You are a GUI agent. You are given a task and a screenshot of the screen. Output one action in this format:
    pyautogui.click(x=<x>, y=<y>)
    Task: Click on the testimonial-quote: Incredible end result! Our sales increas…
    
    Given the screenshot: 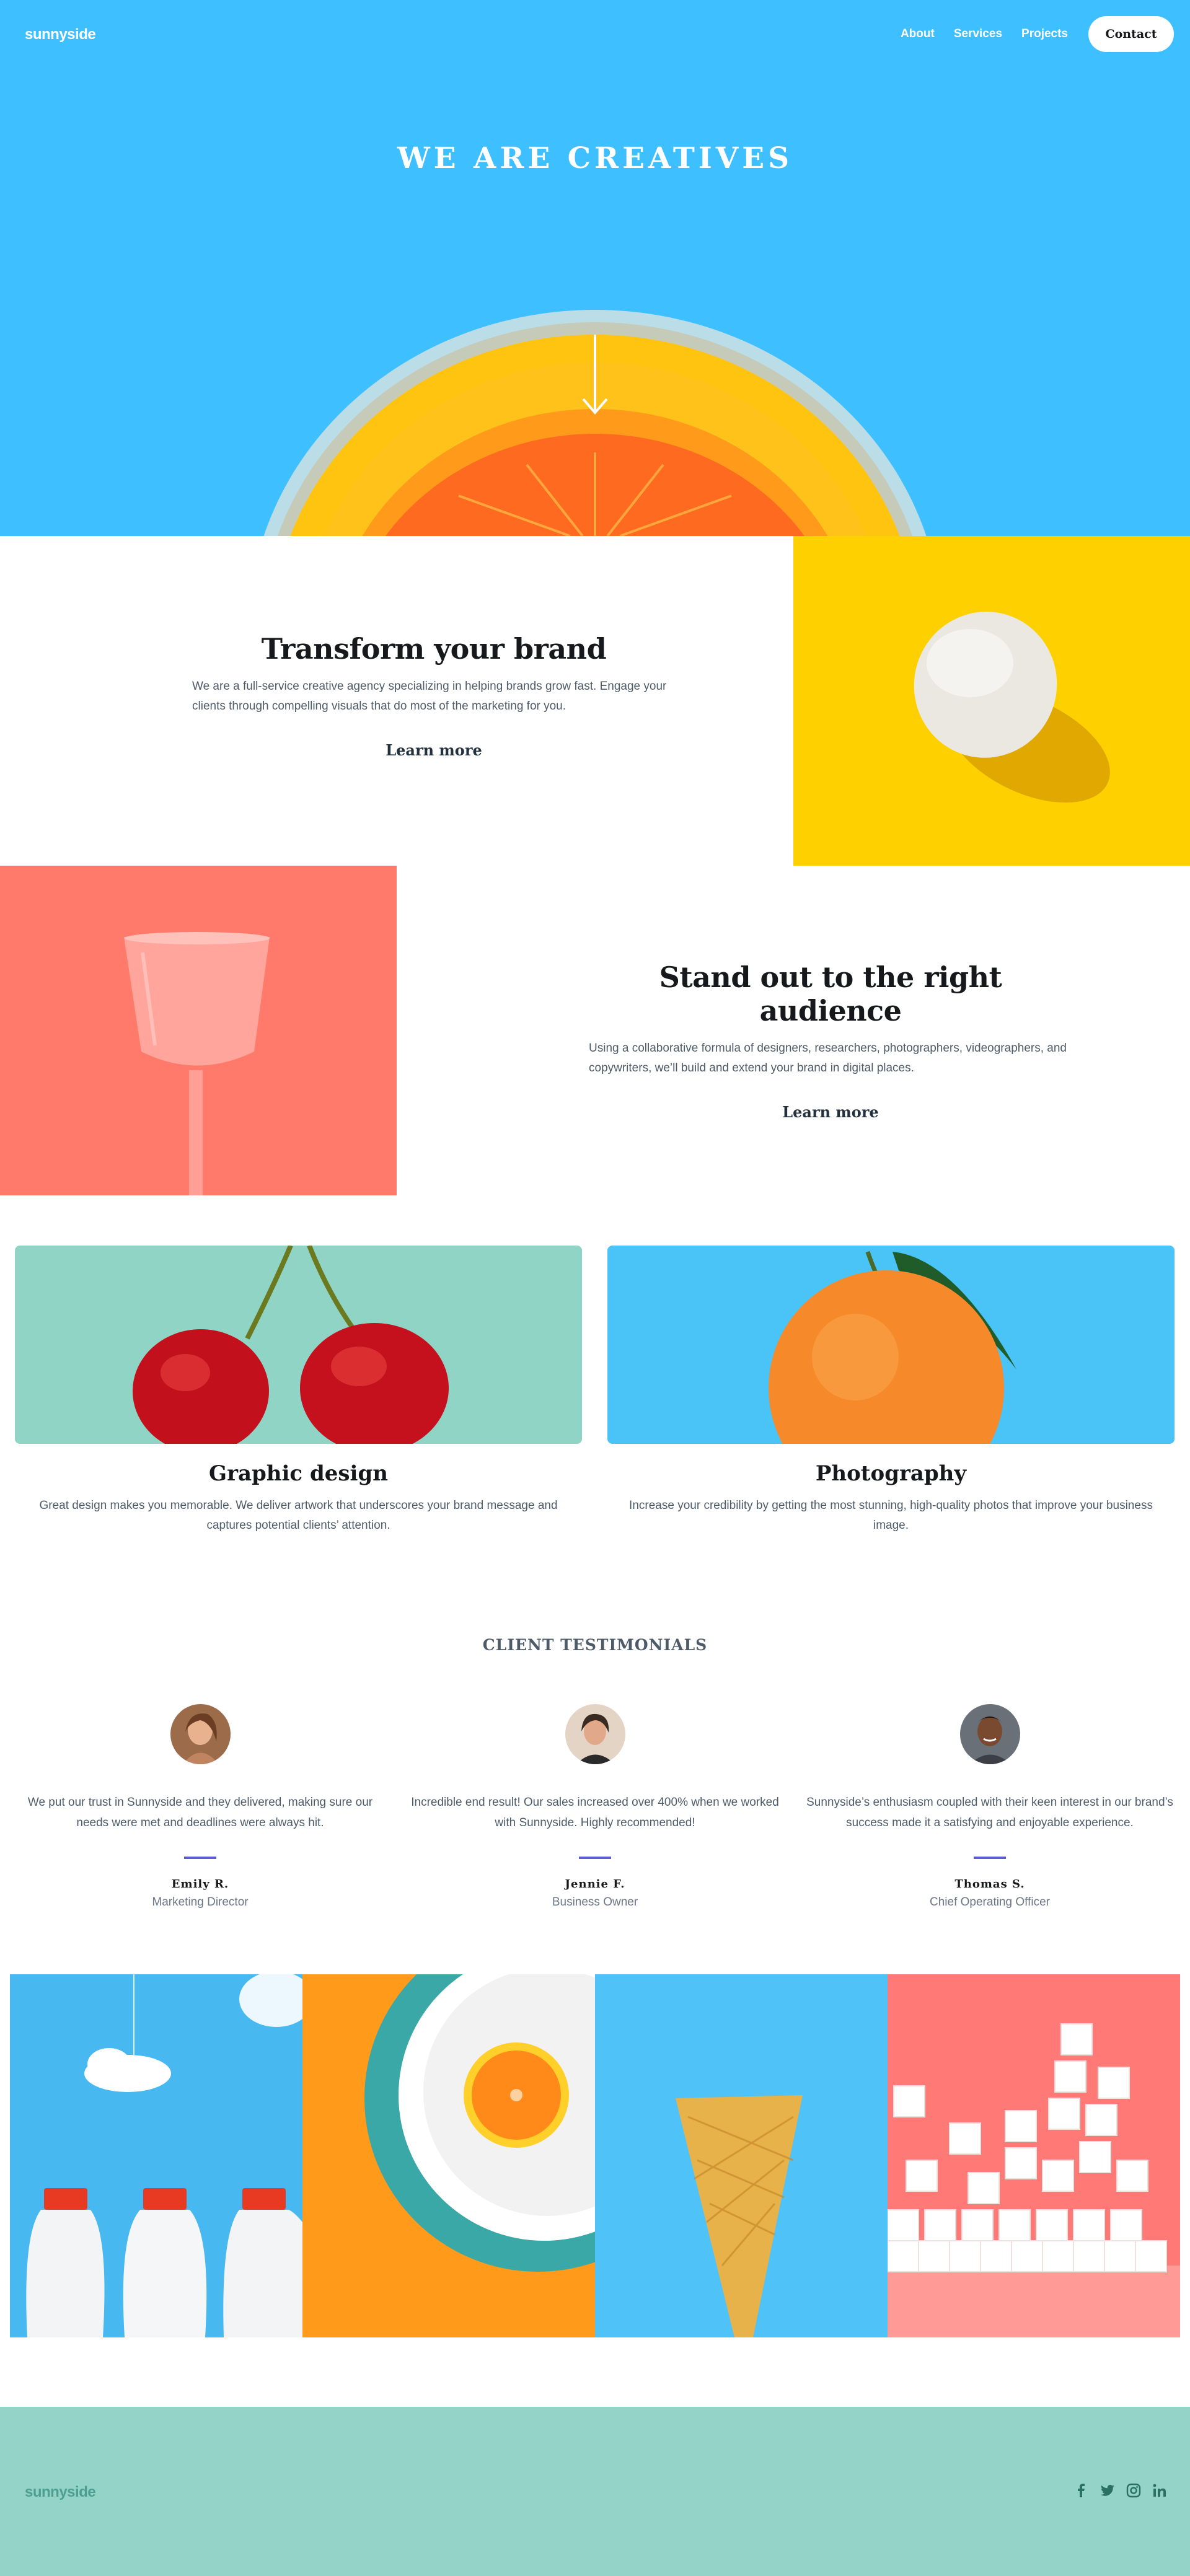 What is the action you would take?
    pyautogui.click(x=595, y=1813)
    